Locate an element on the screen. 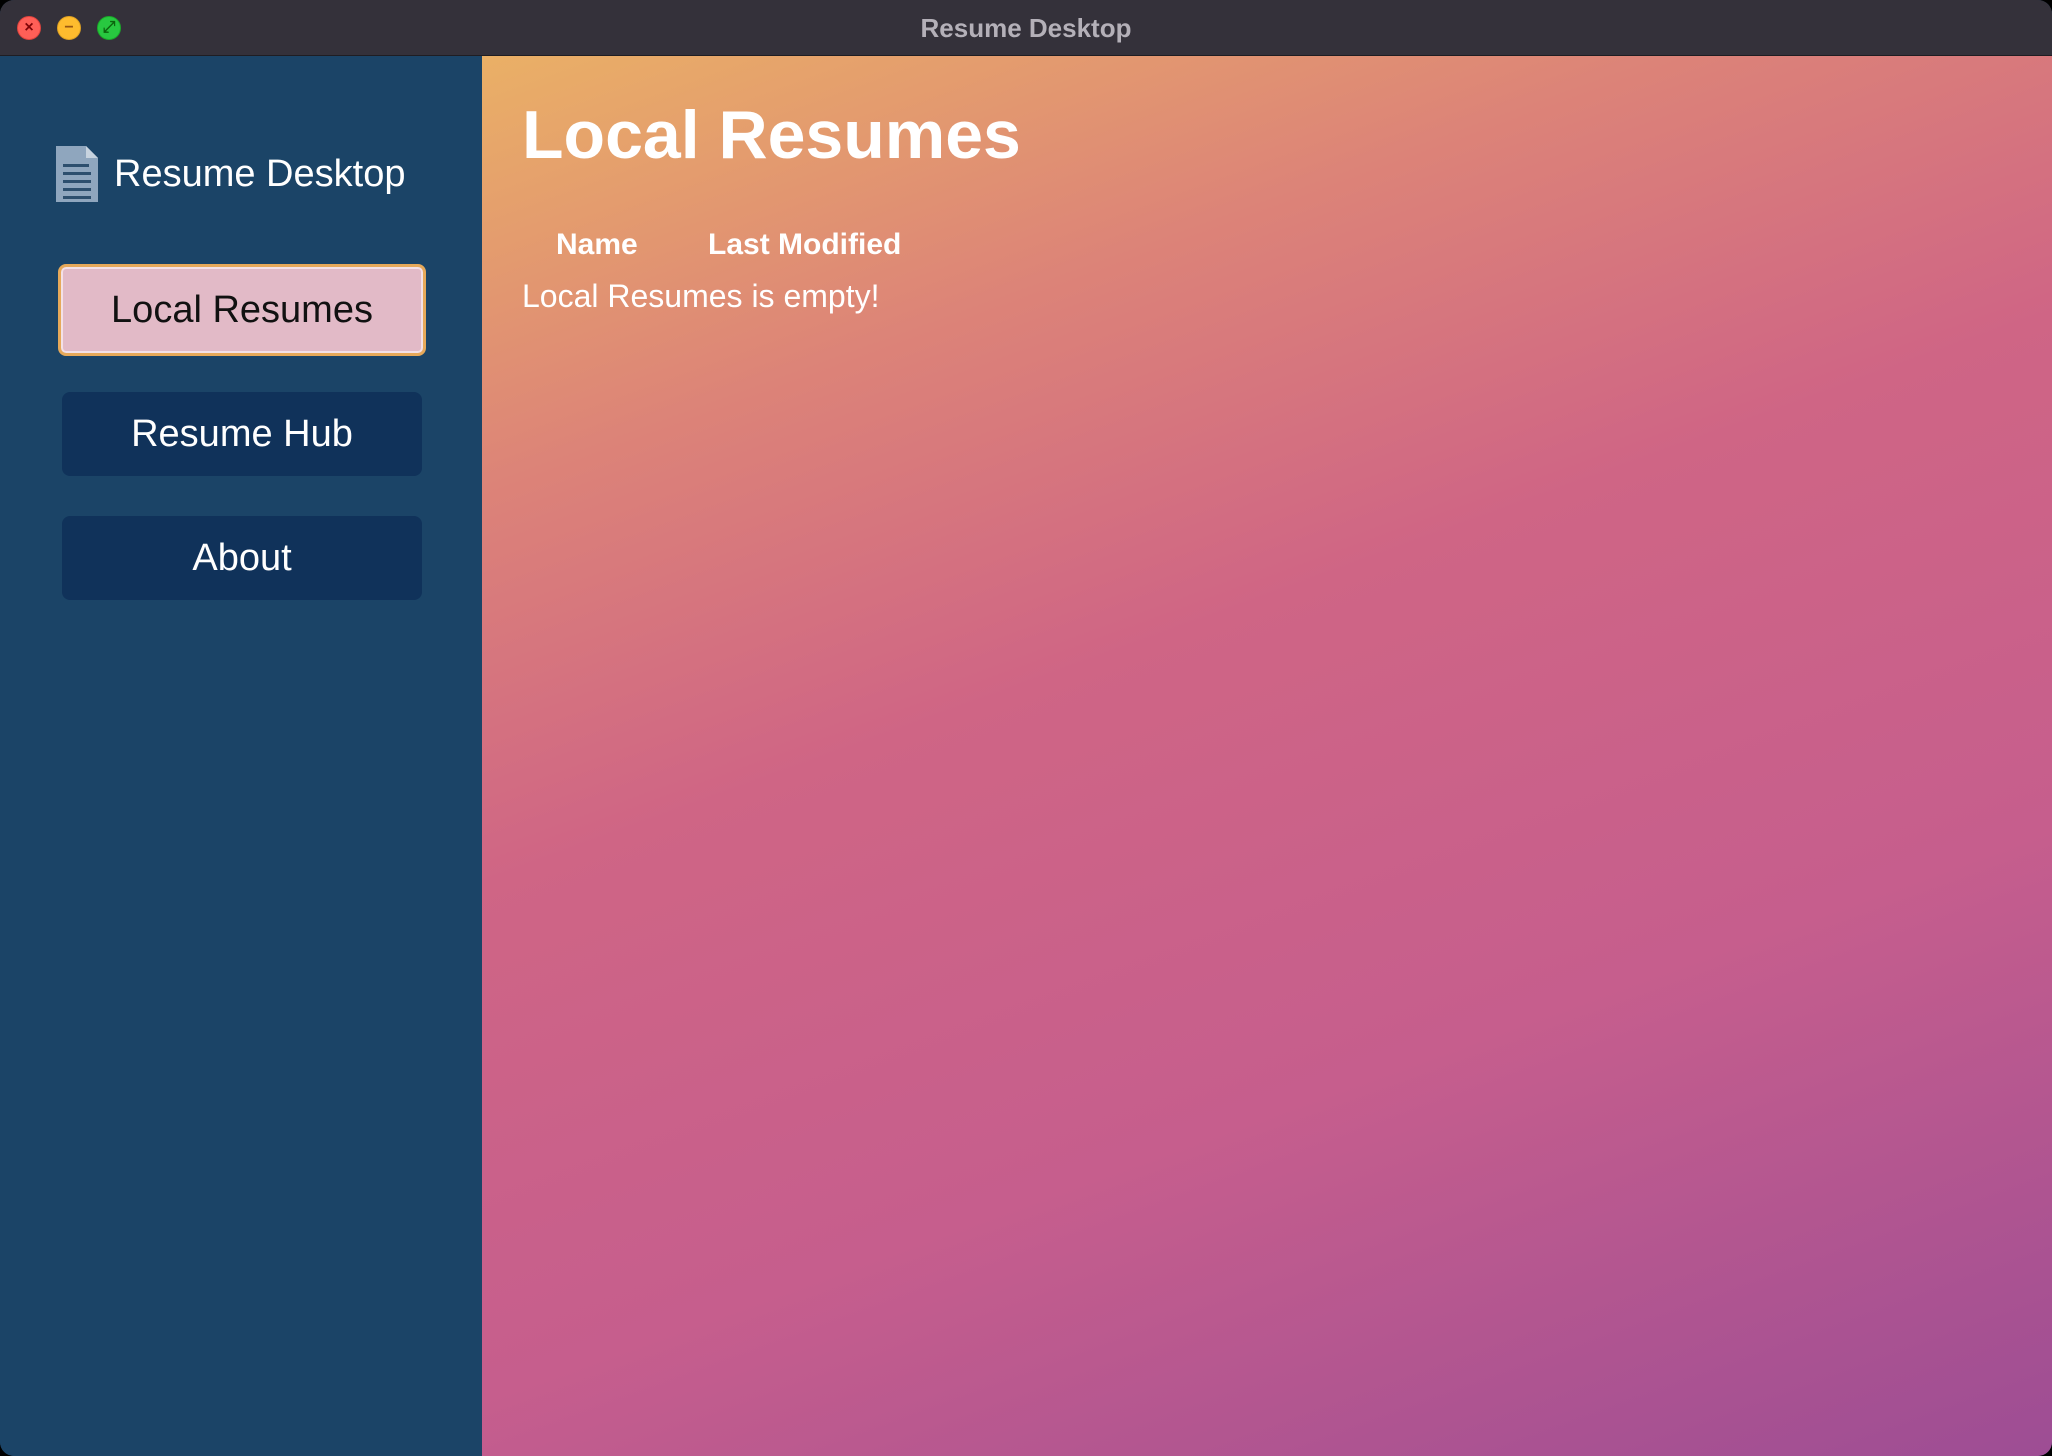 The image size is (2052, 1456). column-header-last-modified: Last Modified is located at coordinates (804, 245).